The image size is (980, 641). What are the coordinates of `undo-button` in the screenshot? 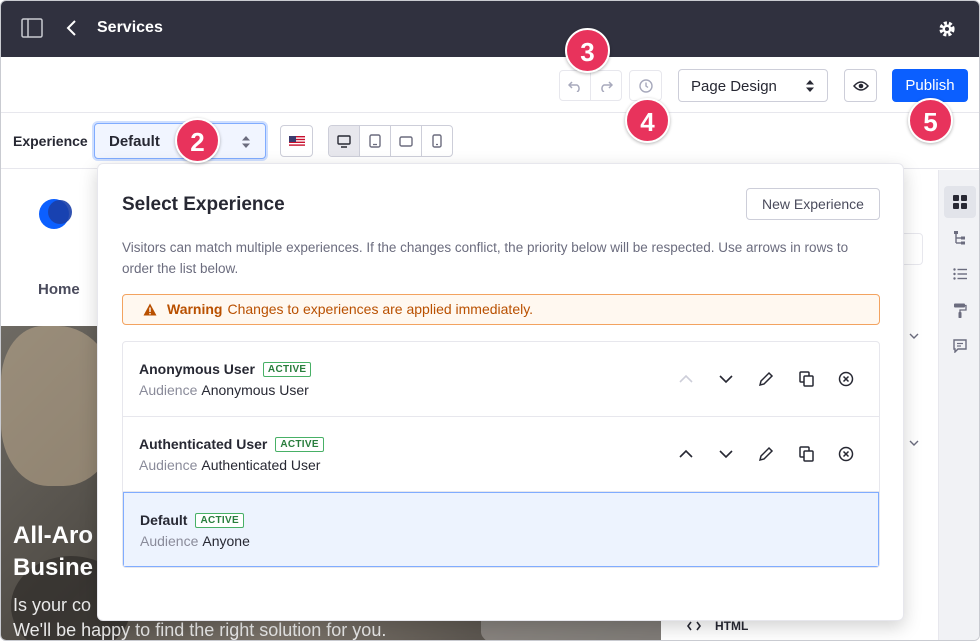 It's located at (575, 85).